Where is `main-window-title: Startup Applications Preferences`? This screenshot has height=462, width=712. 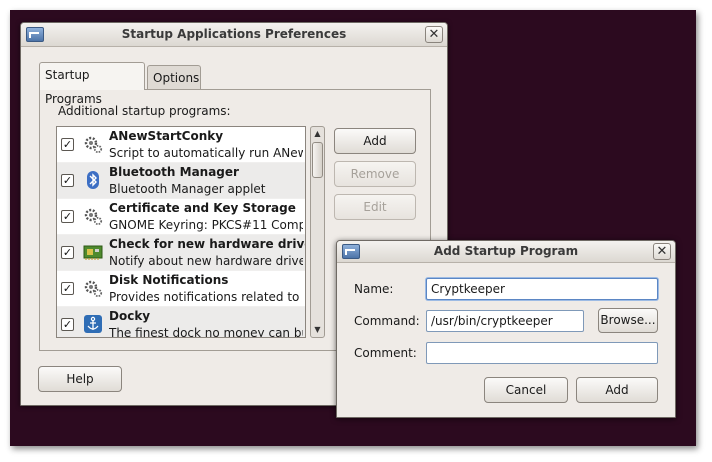 main-window-title: Startup Applications Preferences is located at coordinates (234, 34).